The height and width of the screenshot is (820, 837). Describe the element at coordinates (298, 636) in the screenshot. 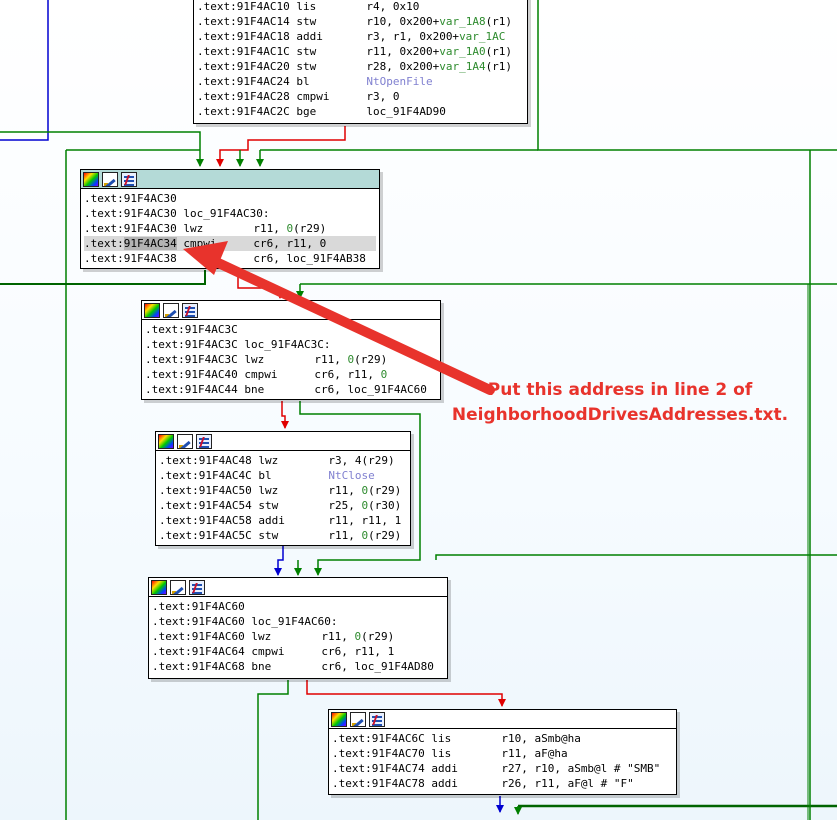

I see `asm-line: .text:91F4AC60 lwz r11, 0(r29)` at that location.